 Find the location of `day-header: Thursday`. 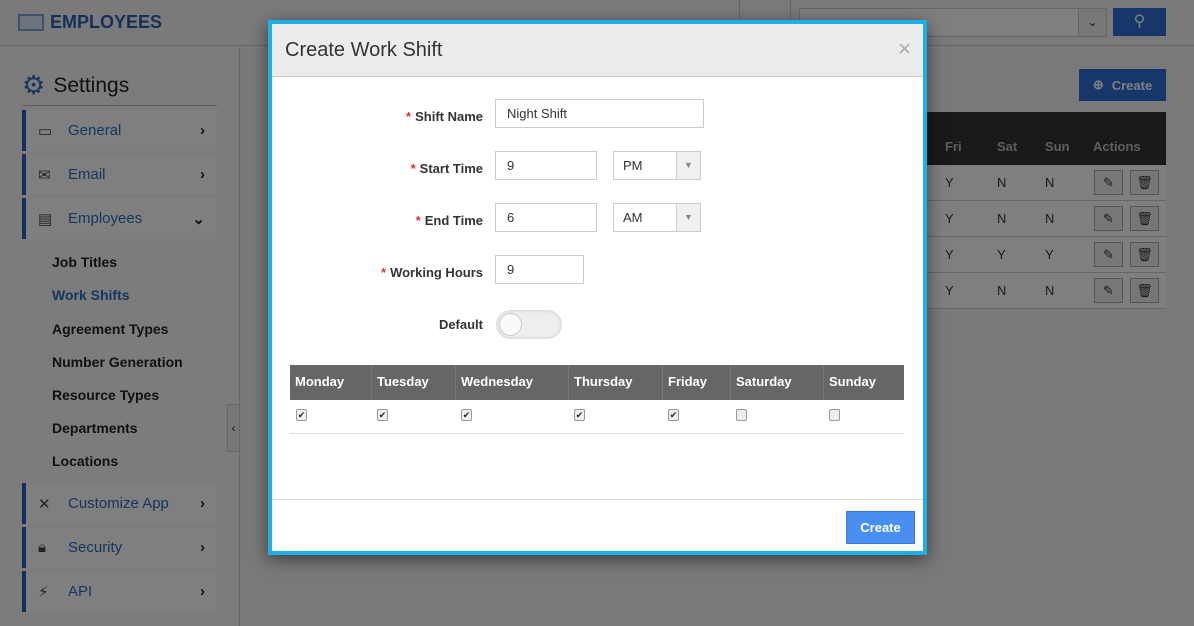

day-header: Thursday is located at coordinates (615, 382).